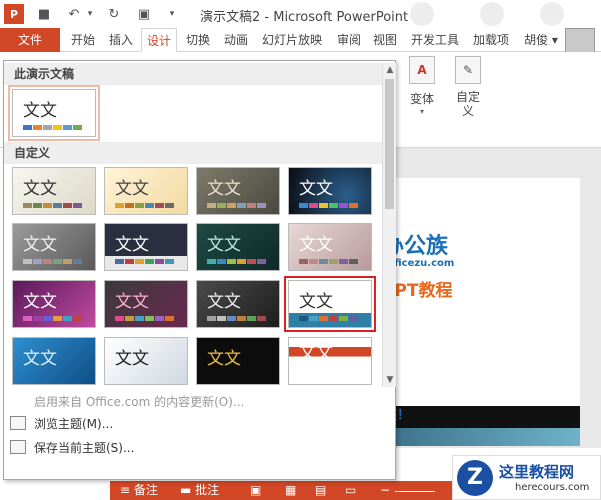 The height and width of the screenshot is (500, 601). Describe the element at coordinates (349, 40) in the screenshot. I see `tab-review: 审阅` at that location.